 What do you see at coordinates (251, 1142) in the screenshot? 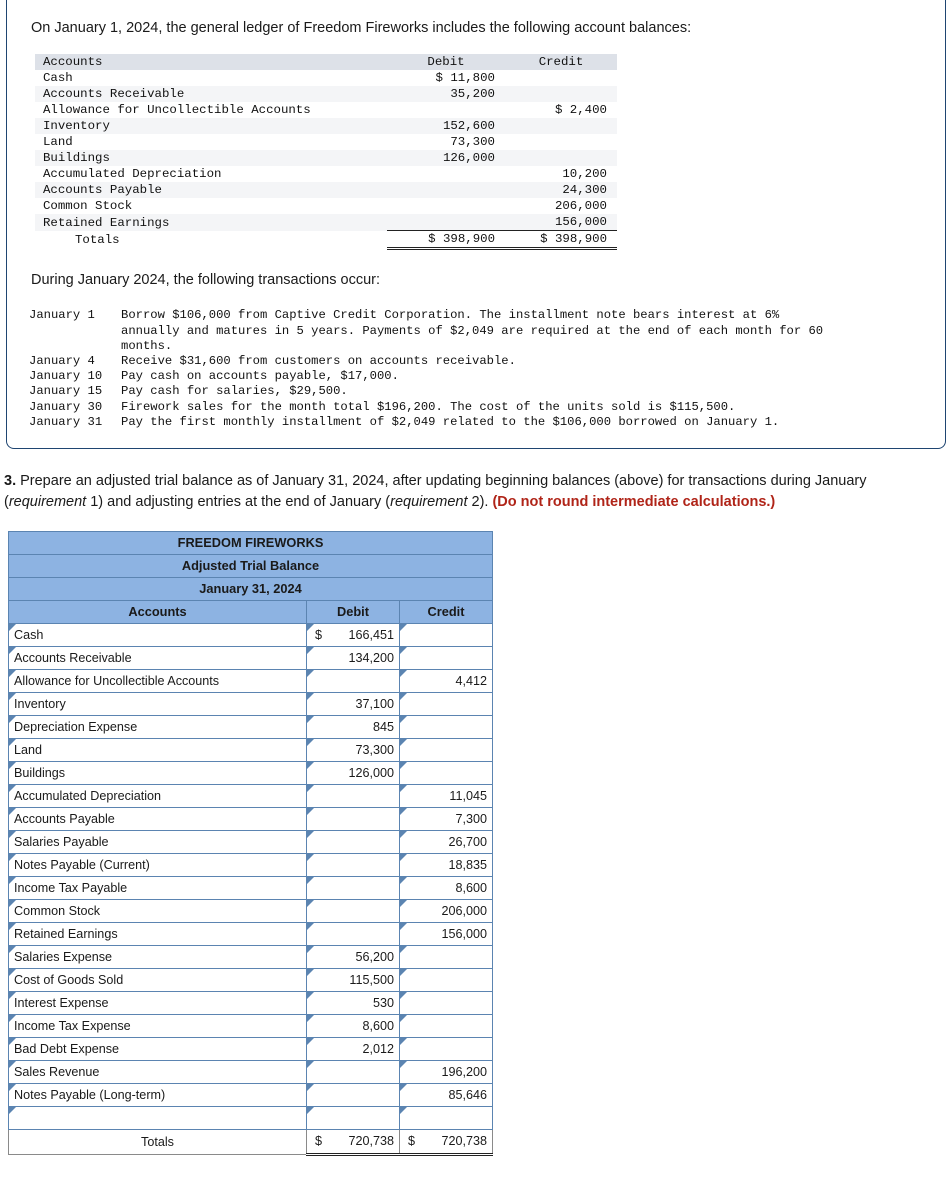
I see `atb-totals-row: Totals $720,738 $720,738` at bounding box center [251, 1142].